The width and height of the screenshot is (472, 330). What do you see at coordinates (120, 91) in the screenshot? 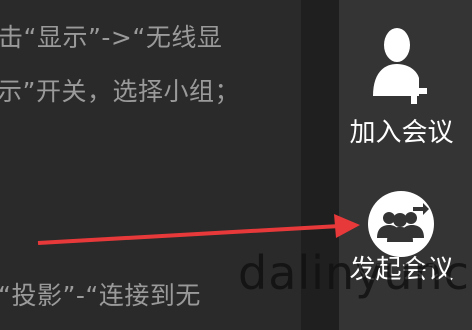
I see `instruction-line: 示”开关，选择小组；` at bounding box center [120, 91].